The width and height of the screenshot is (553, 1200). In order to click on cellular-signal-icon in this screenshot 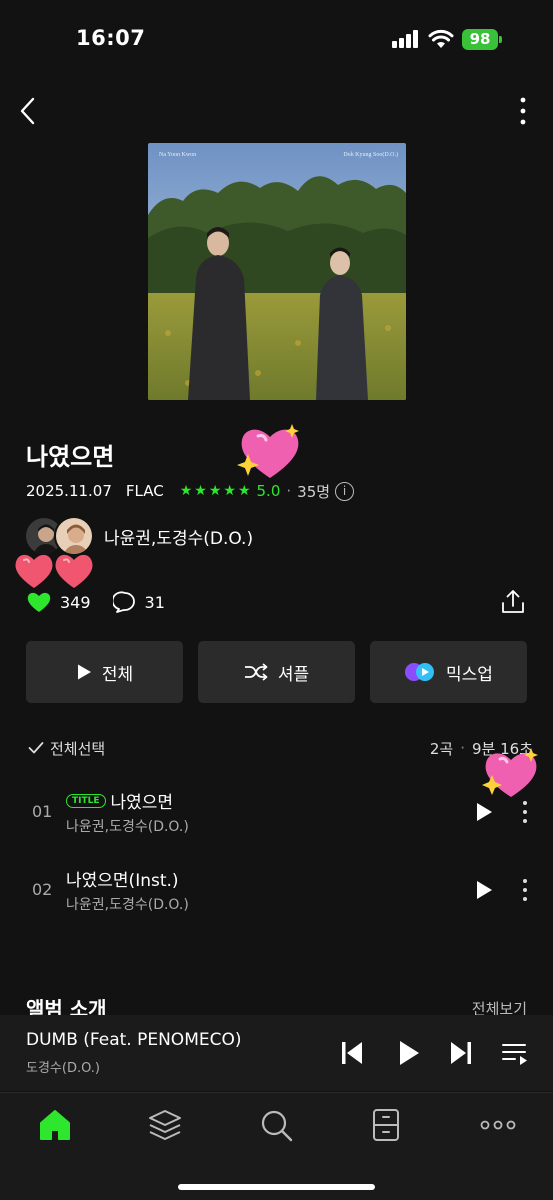, I will do `click(406, 39)`.